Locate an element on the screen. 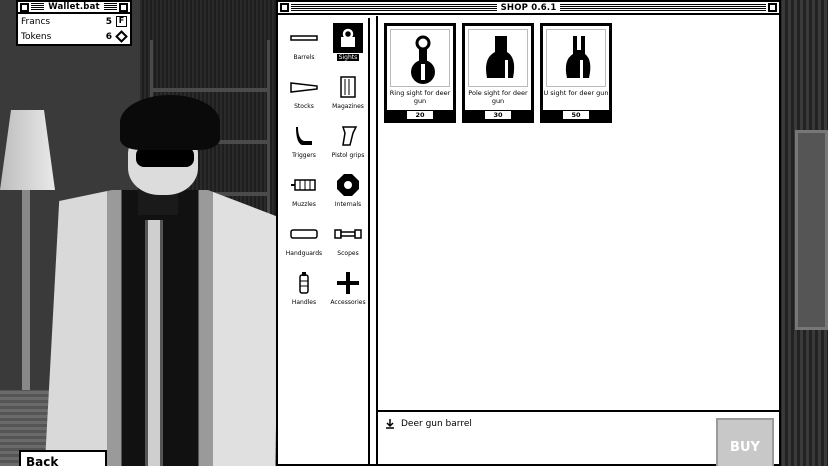 The image size is (828, 466). category-label: Scopes is located at coordinates (348, 253).